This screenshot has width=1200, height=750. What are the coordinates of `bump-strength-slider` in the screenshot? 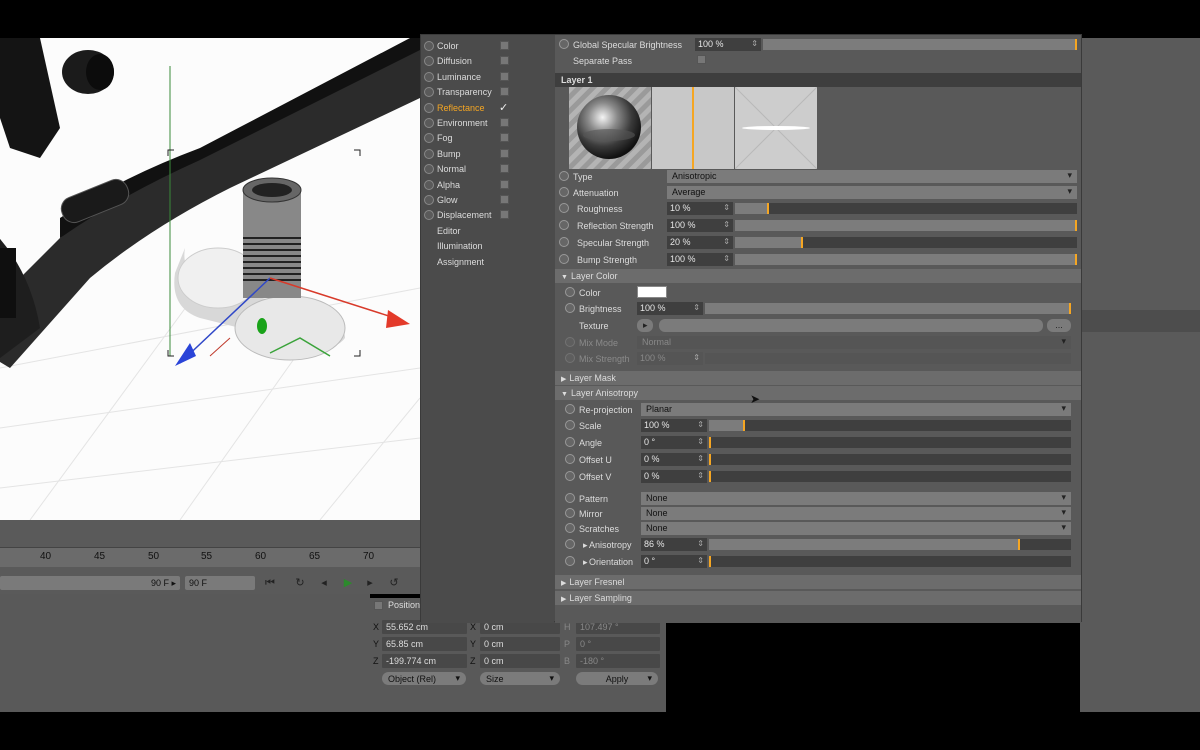 It's located at (906, 259).